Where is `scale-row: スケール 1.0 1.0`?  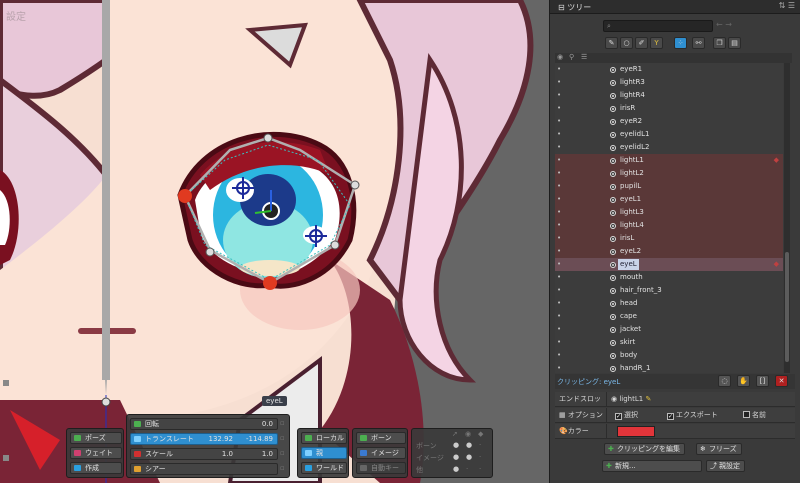
scale-row: スケール 1.0 1.0 is located at coordinates (204, 454).